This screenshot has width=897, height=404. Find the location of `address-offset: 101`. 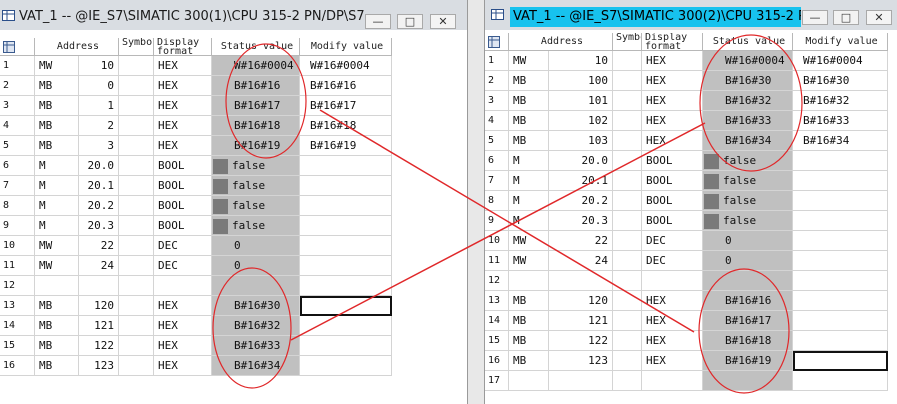

address-offset: 101 is located at coordinates (581, 101).